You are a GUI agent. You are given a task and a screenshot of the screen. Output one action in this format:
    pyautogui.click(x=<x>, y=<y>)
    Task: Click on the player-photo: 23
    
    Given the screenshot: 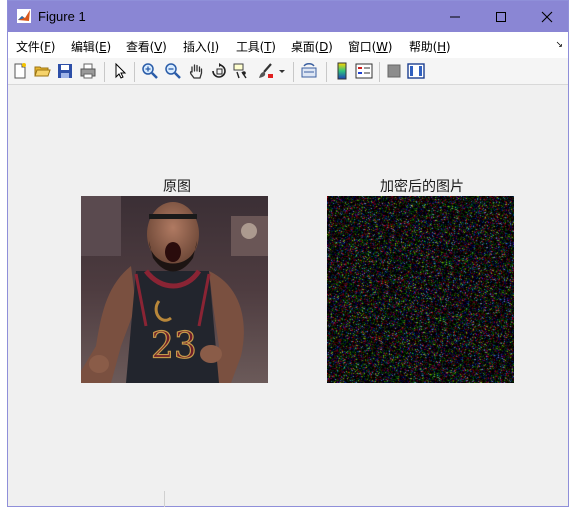 What is the action you would take?
    pyautogui.click(x=174, y=289)
    